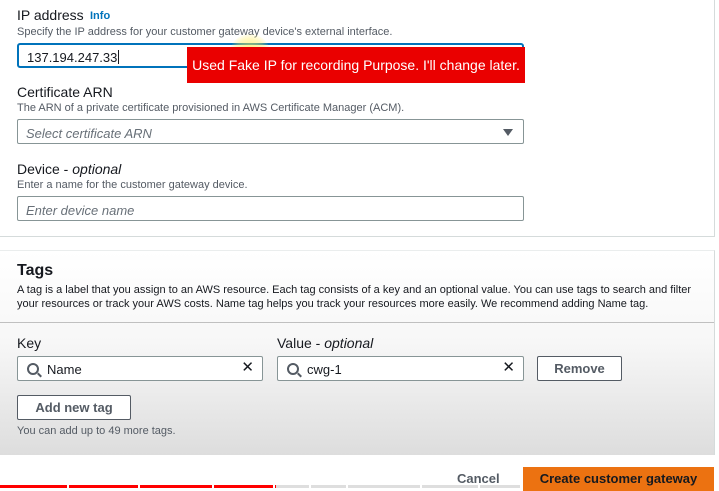 The height and width of the screenshot is (491, 719). Describe the element at coordinates (508, 132) in the screenshot. I see `caret-down-icon` at that location.